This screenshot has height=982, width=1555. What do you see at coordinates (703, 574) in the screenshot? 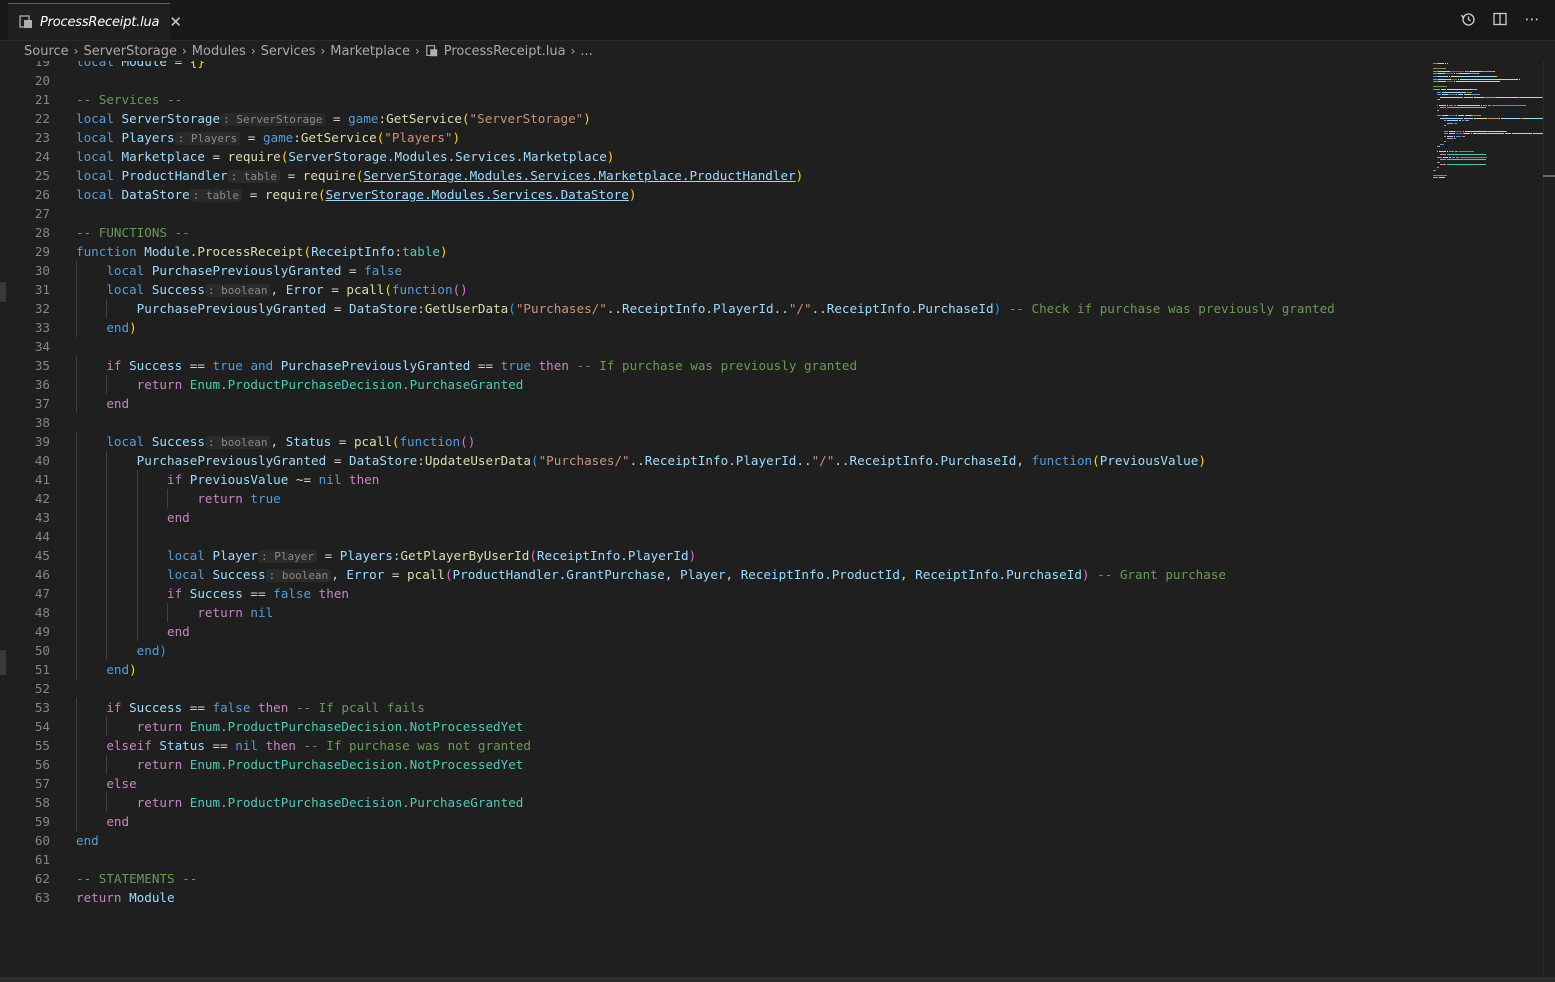
I see `code-token: Player` at bounding box center [703, 574].